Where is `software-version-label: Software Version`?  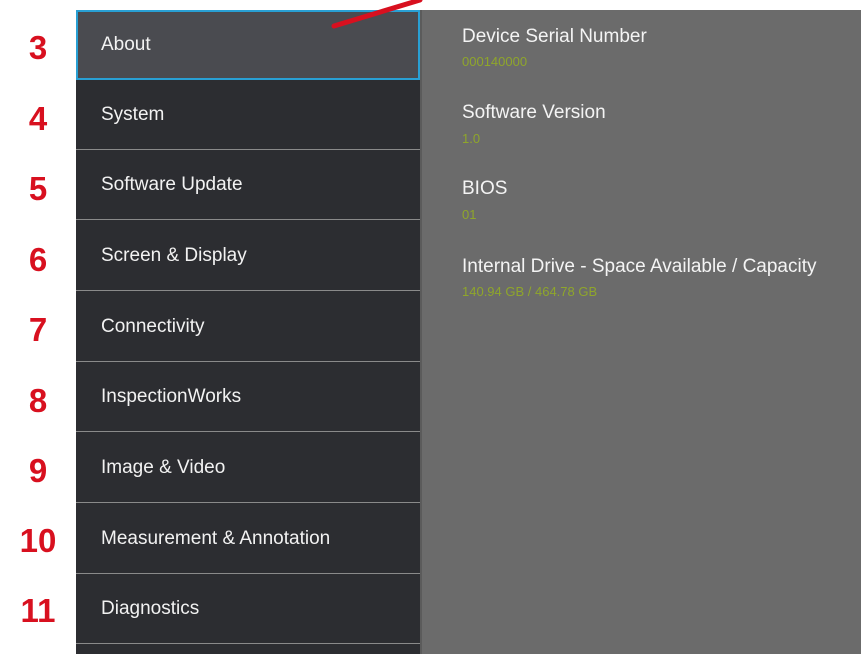
software-version-label: Software Version is located at coordinates (534, 112).